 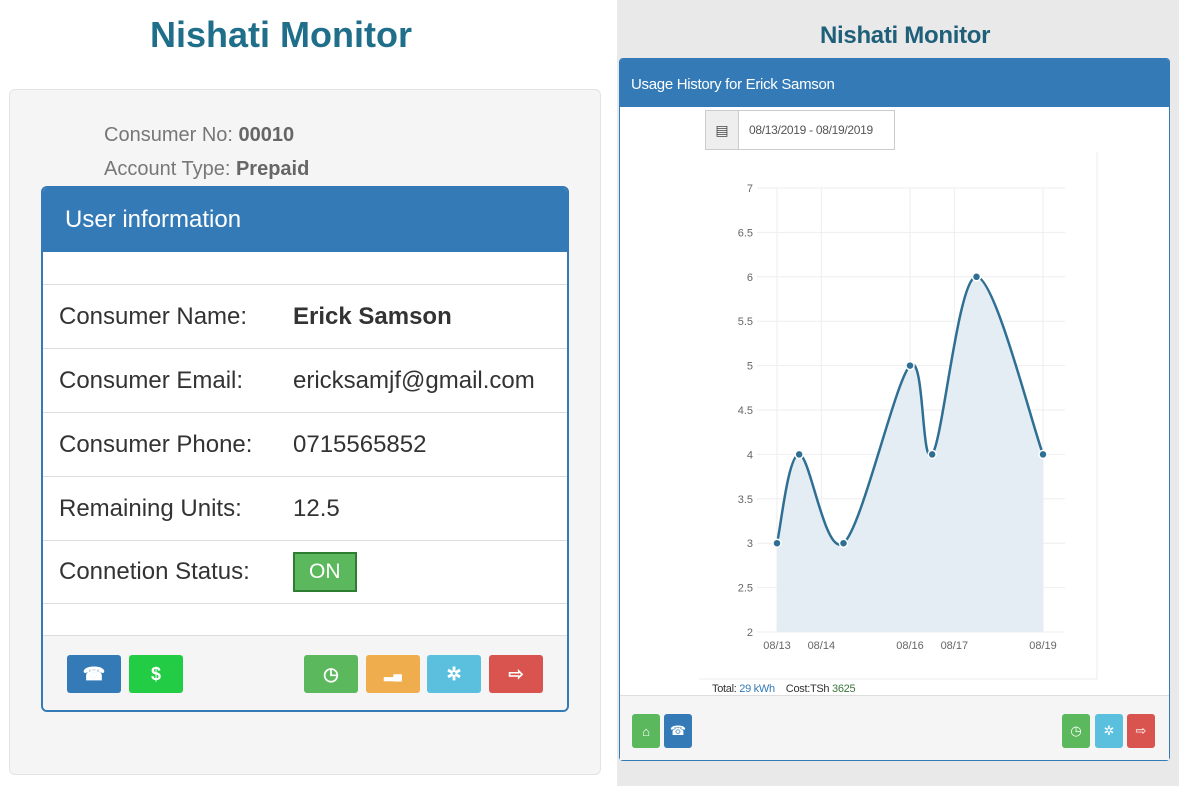 What do you see at coordinates (910, 646) in the screenshot?
I see `x-tick-label: 08/16` at bounding box center [910, 646].